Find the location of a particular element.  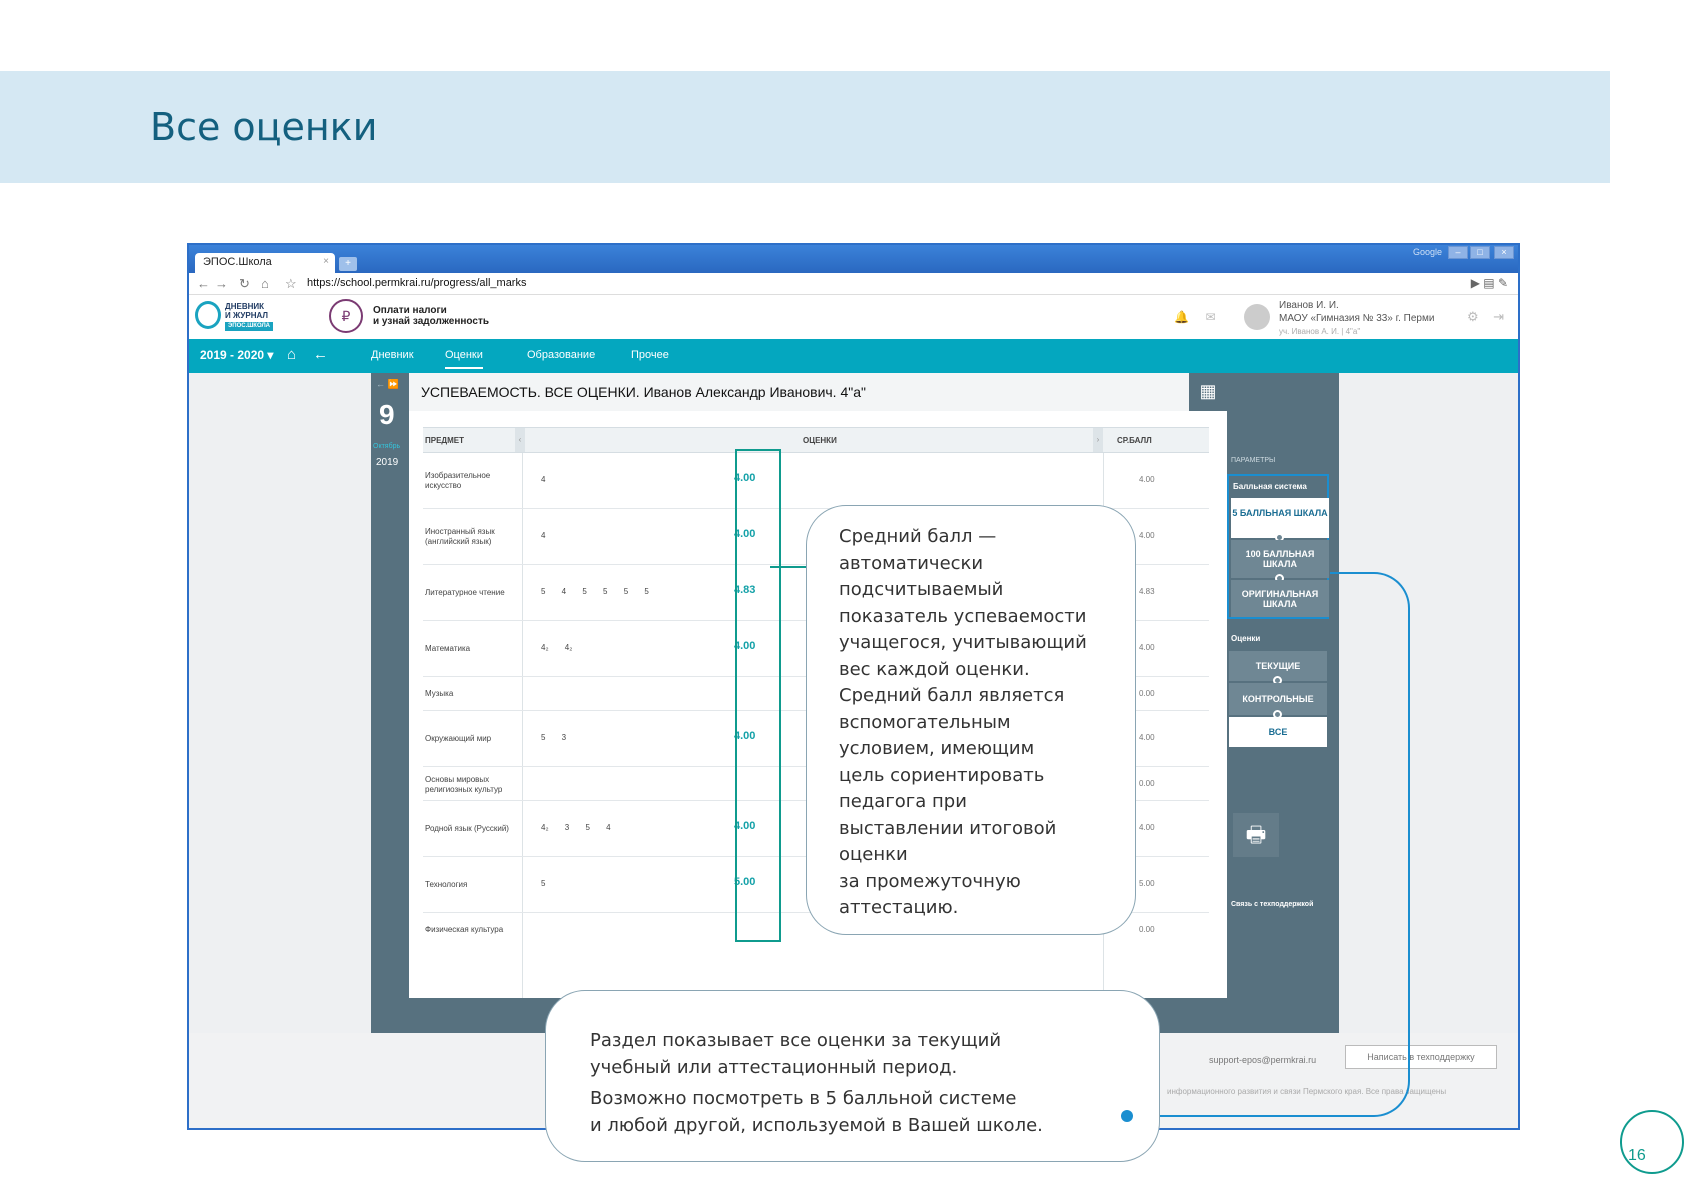

minimize-icon: – is located at coordinates (1458, 252).